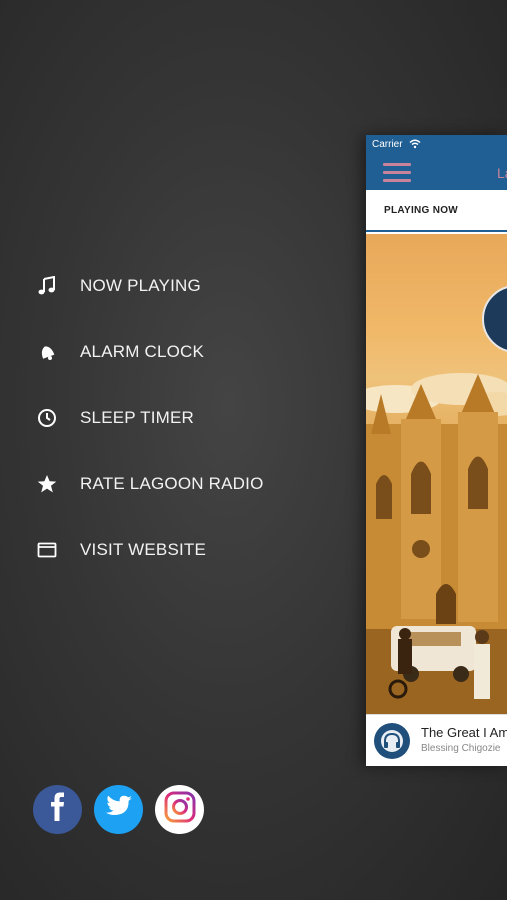  Describe the element at coordinates (47, 418) in the screenshot. I see `clock-icon` at that location.